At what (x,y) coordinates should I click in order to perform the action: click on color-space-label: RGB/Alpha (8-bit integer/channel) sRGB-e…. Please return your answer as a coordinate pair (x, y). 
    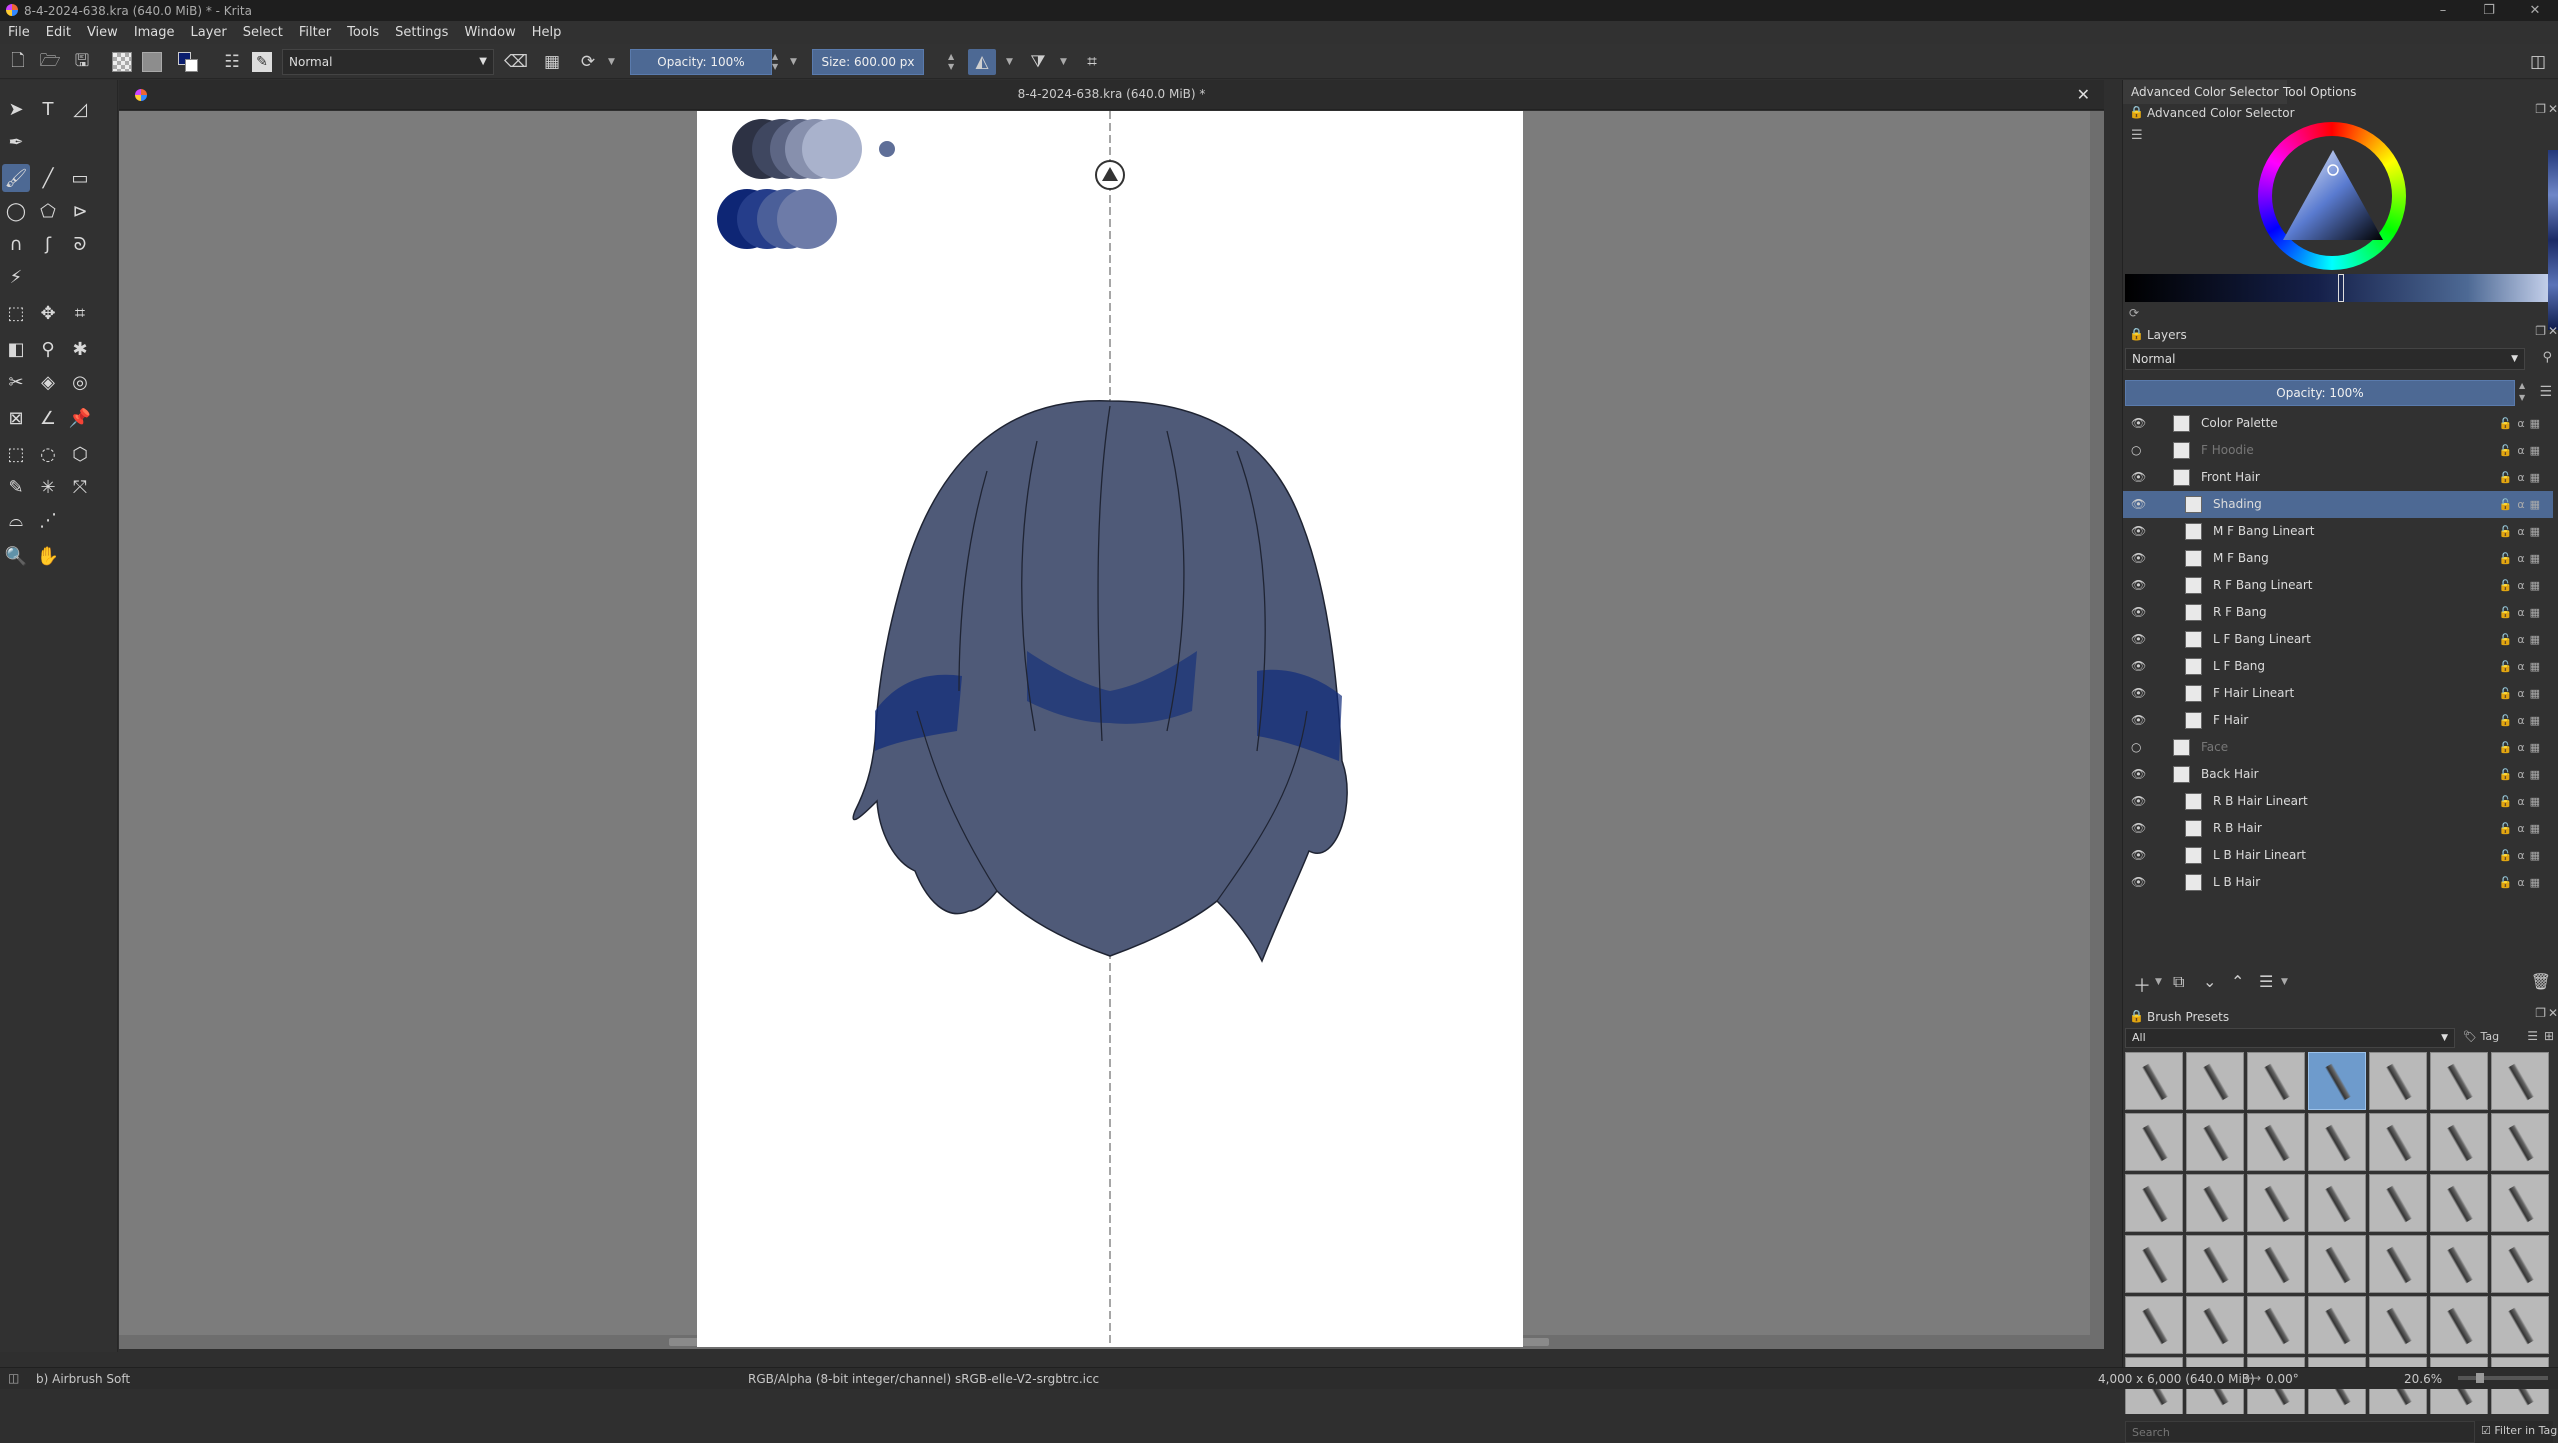
    Looking at the image, I should click on (923, 1379).